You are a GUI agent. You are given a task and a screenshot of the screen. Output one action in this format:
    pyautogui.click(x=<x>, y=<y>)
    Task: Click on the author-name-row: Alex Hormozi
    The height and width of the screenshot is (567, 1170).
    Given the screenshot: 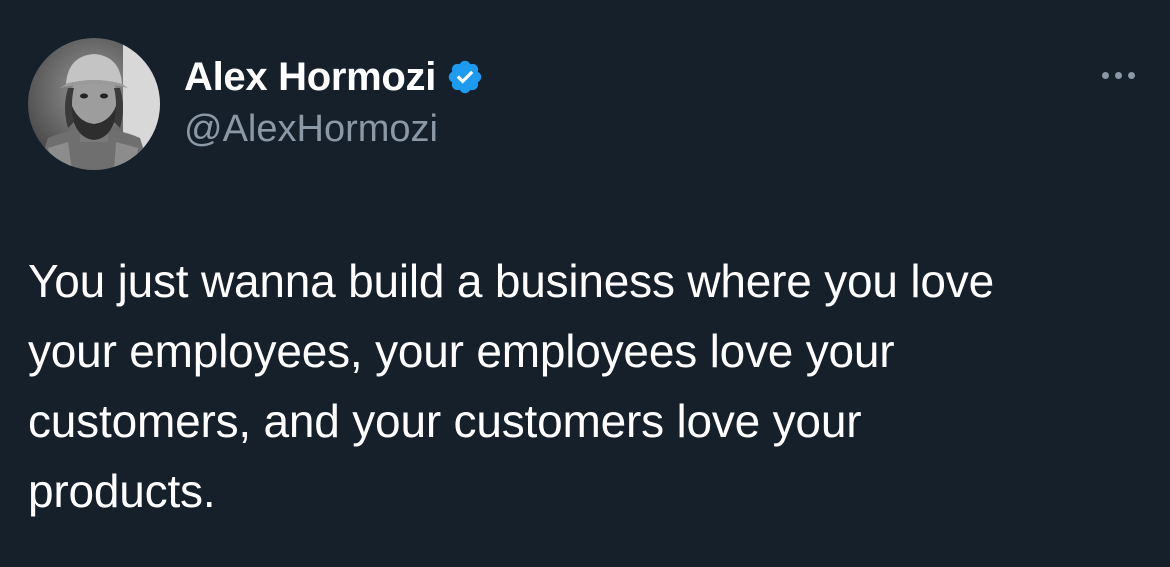 What is the action you would take?
    pyautogui.click(x=334, y=77)
    